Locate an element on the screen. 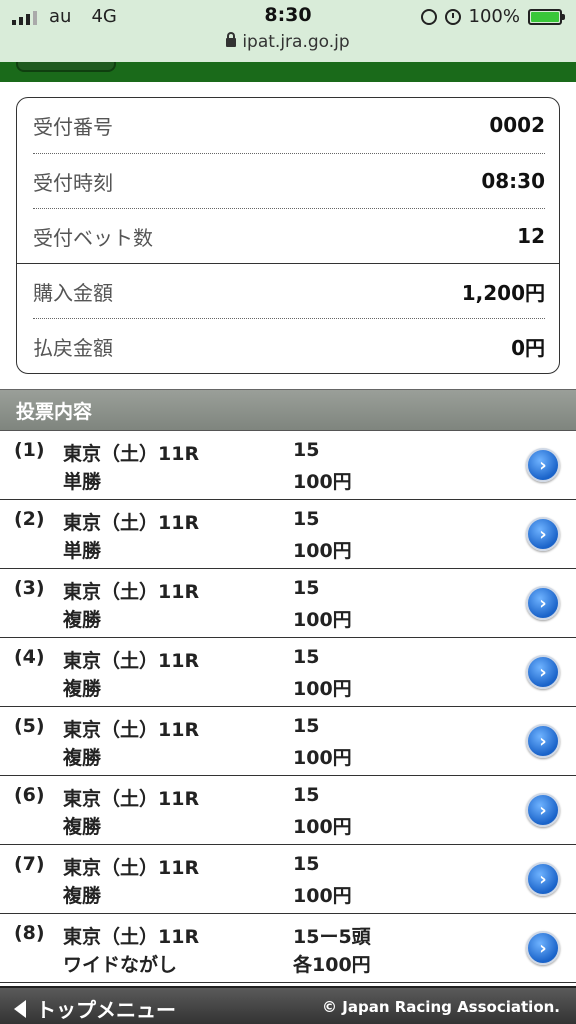  list-item: (1) 東京（土）11R 単勝 15 100円 › is located at coordinates (288, 465).